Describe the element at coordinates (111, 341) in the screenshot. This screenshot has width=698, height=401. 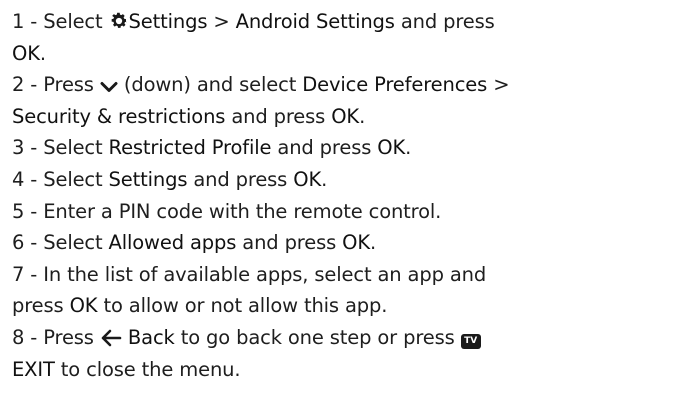
I see `back-arrow-icon` at that location.